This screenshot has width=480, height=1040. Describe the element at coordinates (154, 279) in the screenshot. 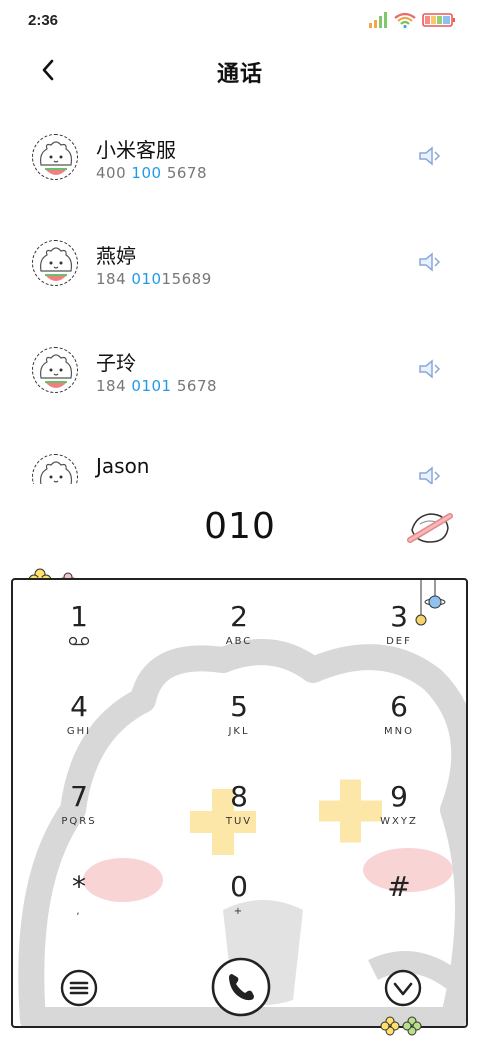

I see `contact-number: 184 01015689` at that location.